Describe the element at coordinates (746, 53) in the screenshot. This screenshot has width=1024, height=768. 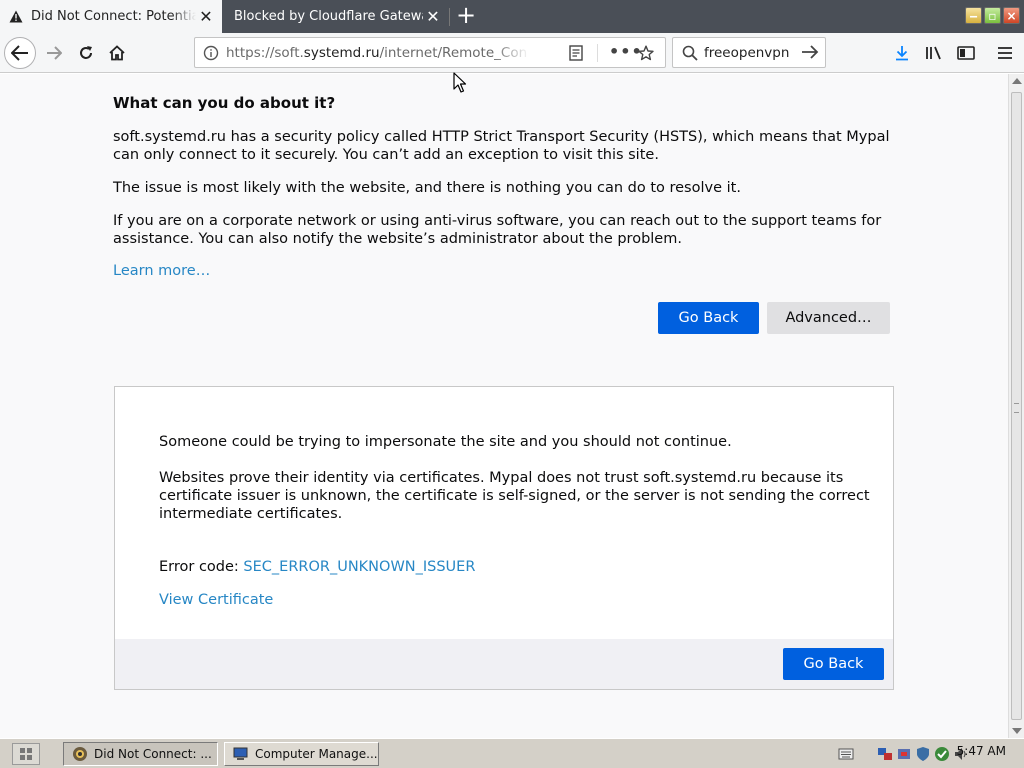
I see `search-input: freeopenvpn` at that location.